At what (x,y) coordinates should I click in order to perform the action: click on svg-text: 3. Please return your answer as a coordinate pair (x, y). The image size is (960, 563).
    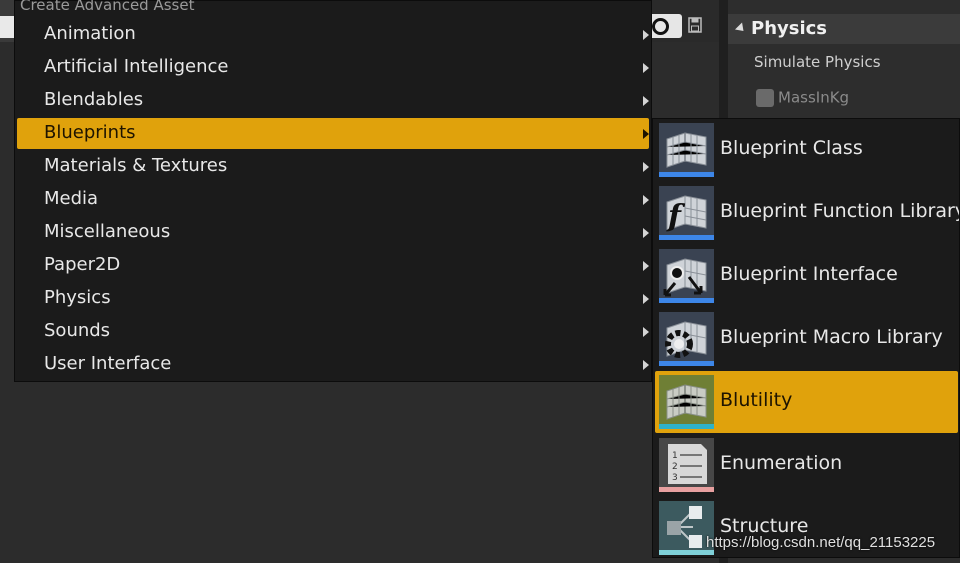
    Looking at the image, I should click on (675, 478).